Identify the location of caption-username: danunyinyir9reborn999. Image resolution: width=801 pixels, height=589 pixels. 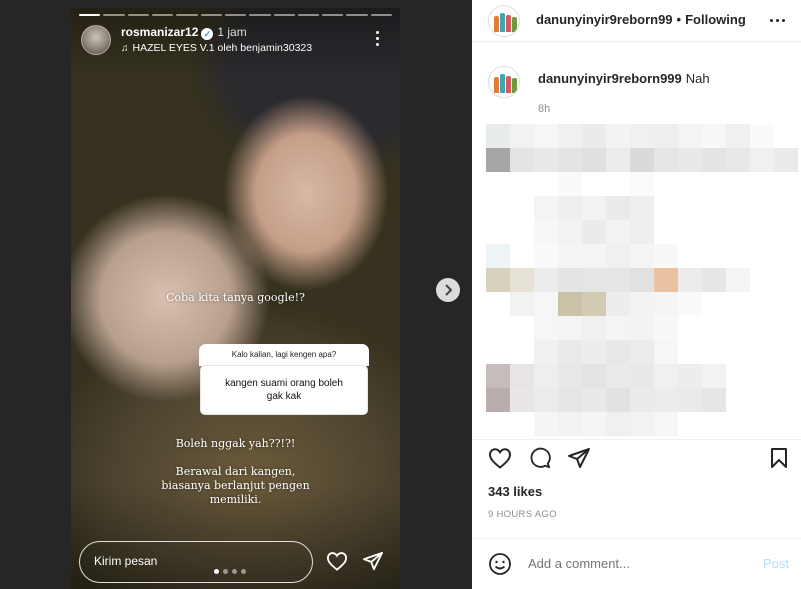
(610, 78).